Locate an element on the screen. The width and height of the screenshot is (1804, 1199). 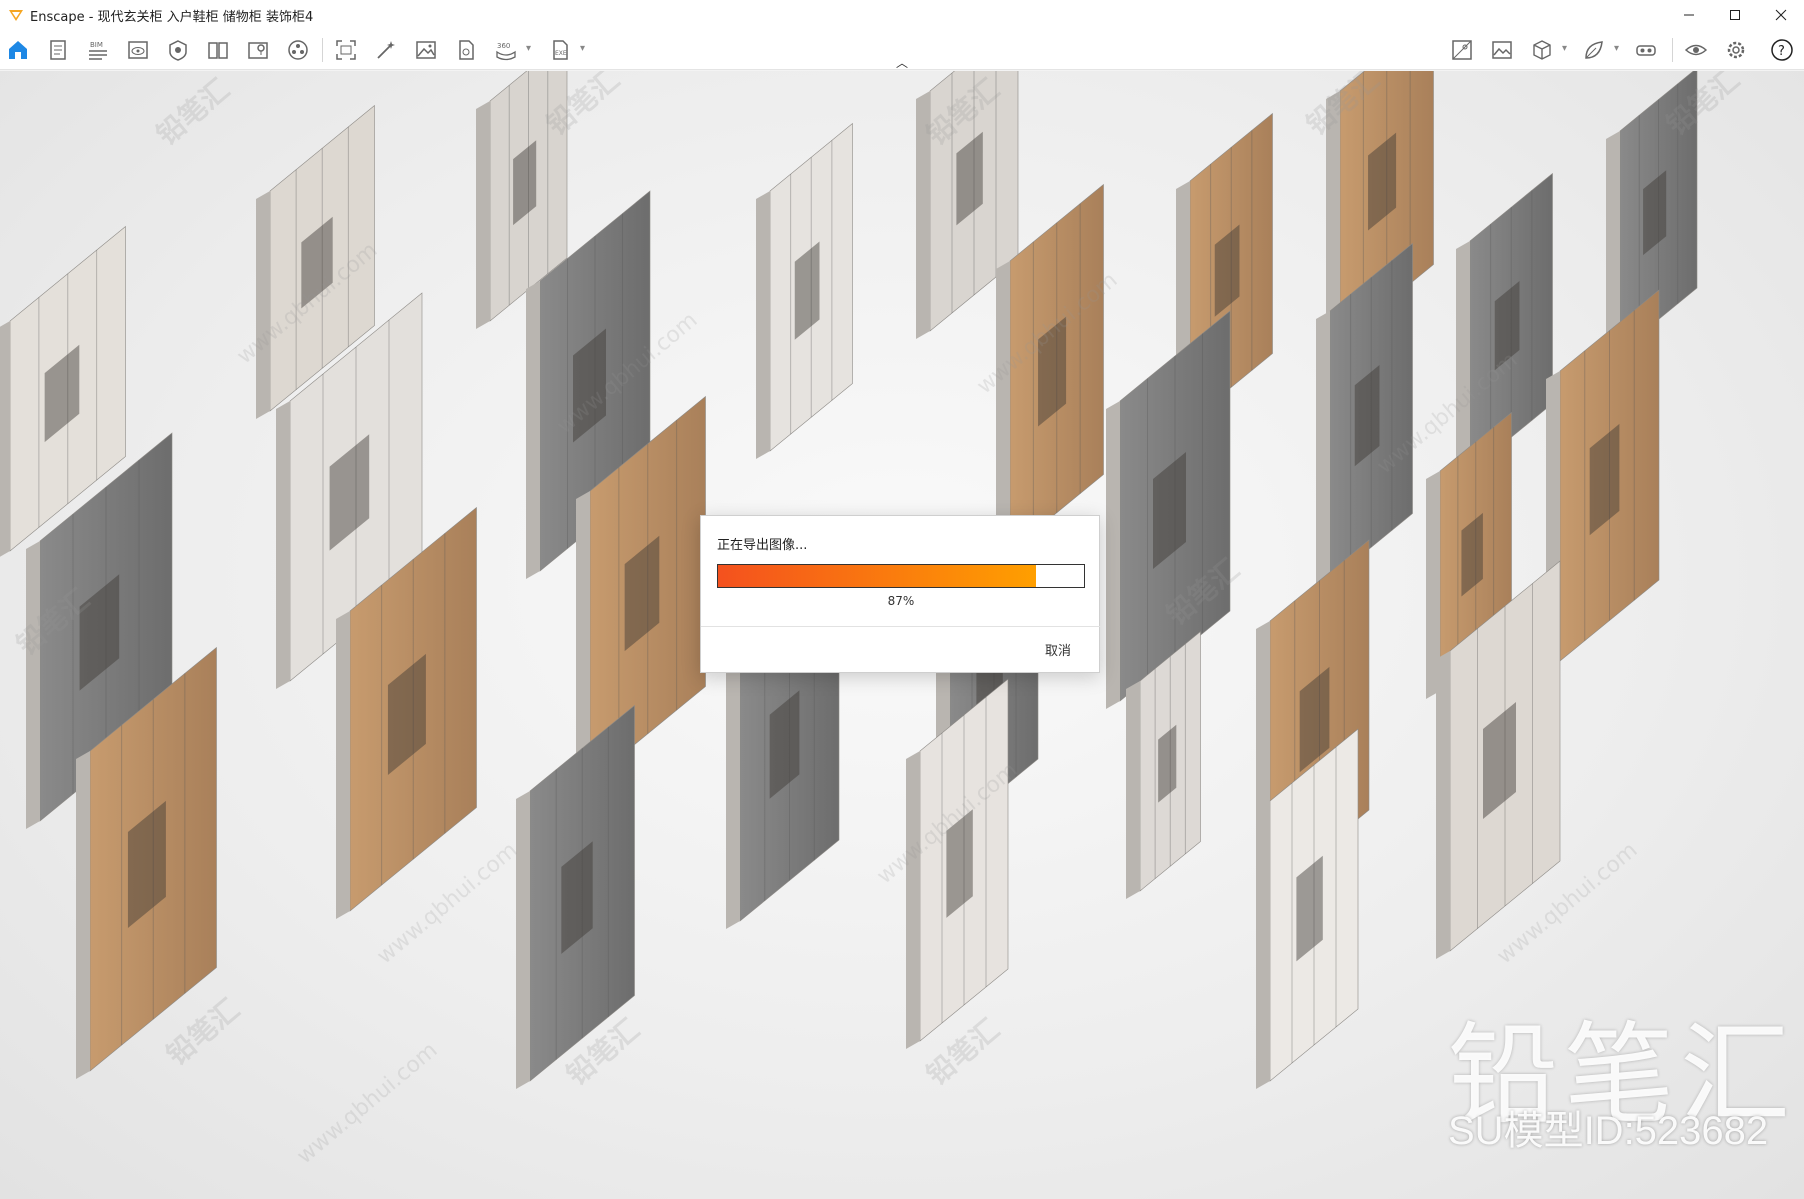
exe-export-icon: EXE is located at coordinates (560, 50).